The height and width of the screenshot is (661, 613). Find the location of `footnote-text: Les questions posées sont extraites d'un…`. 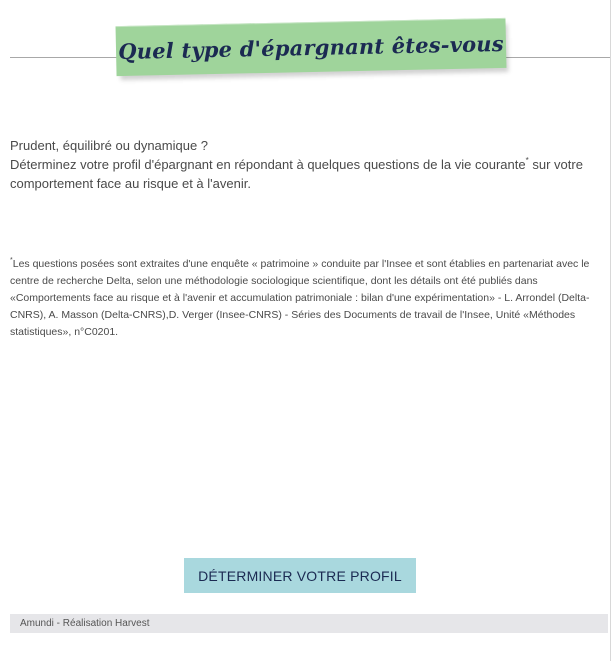

footnote-text: Les questions posées sont extraites d'un… is located at coordinates (300, 298).